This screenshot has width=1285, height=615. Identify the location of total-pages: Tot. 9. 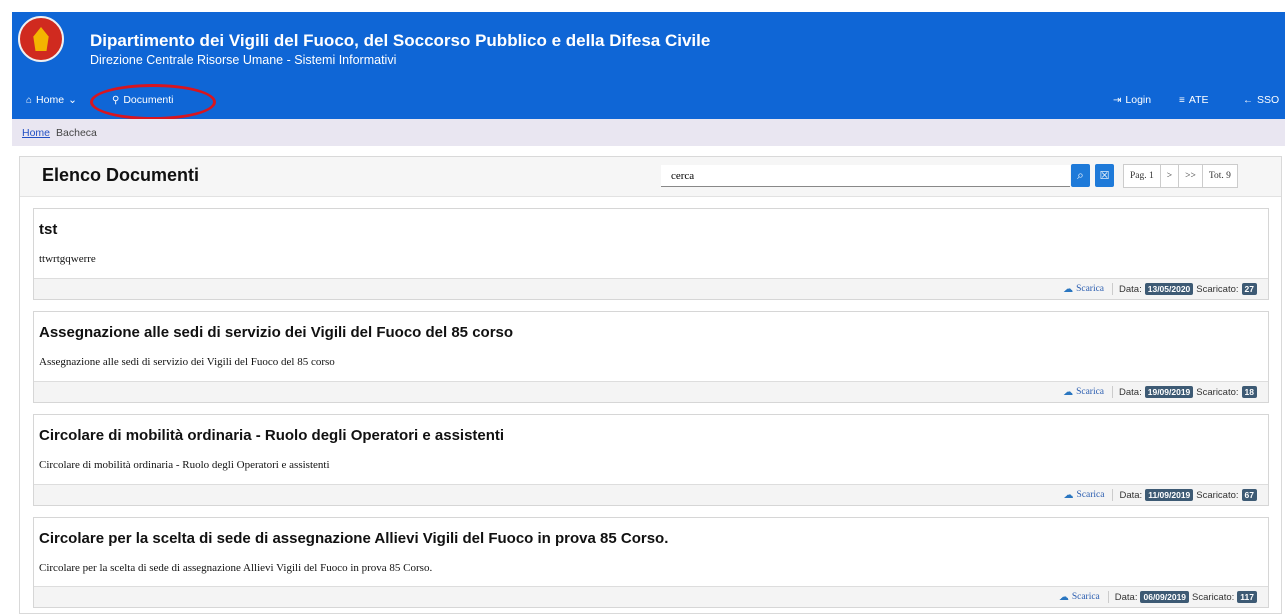
(1219, 176).